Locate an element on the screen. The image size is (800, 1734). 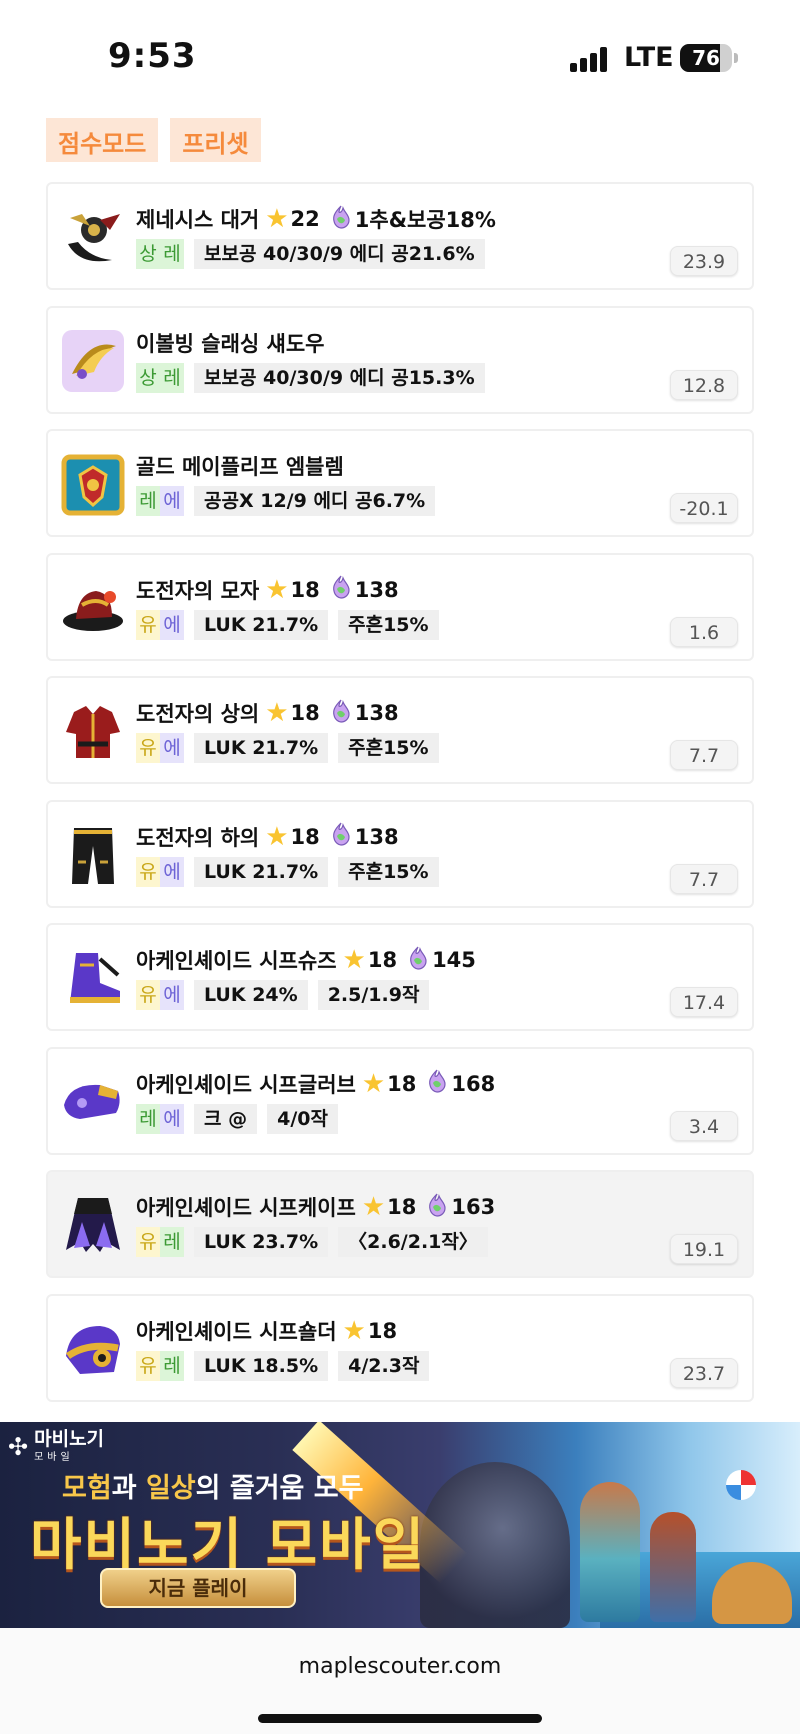
item-stat-row: 레 에 공공X 12/9 에디 공6.7% is located at coordinates (286, 501).